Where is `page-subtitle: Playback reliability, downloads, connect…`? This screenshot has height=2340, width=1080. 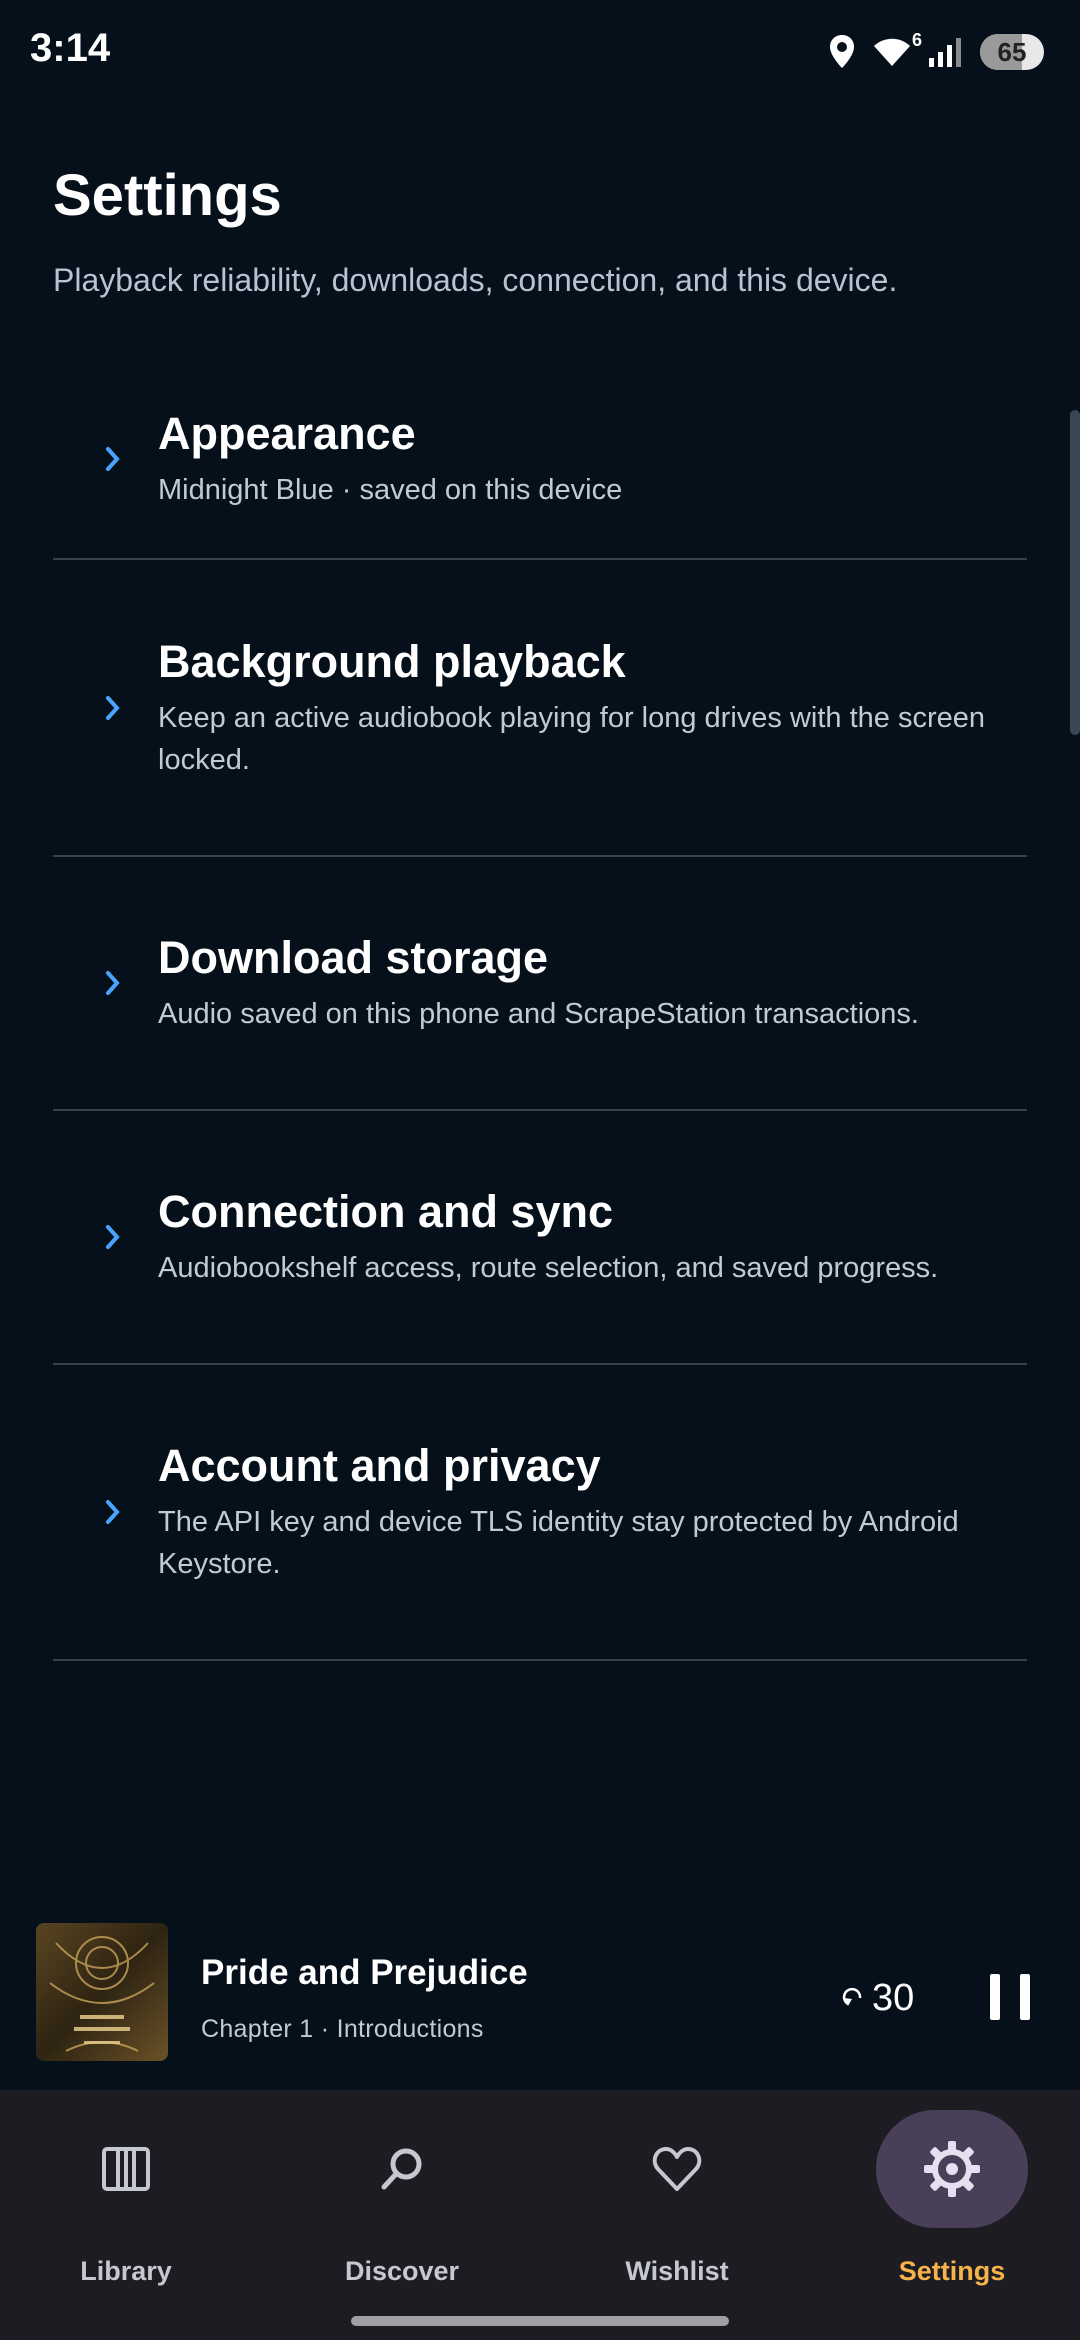 page-subtitle: Playback reliability, downloads, connect… is located at coordinates (475, 280).